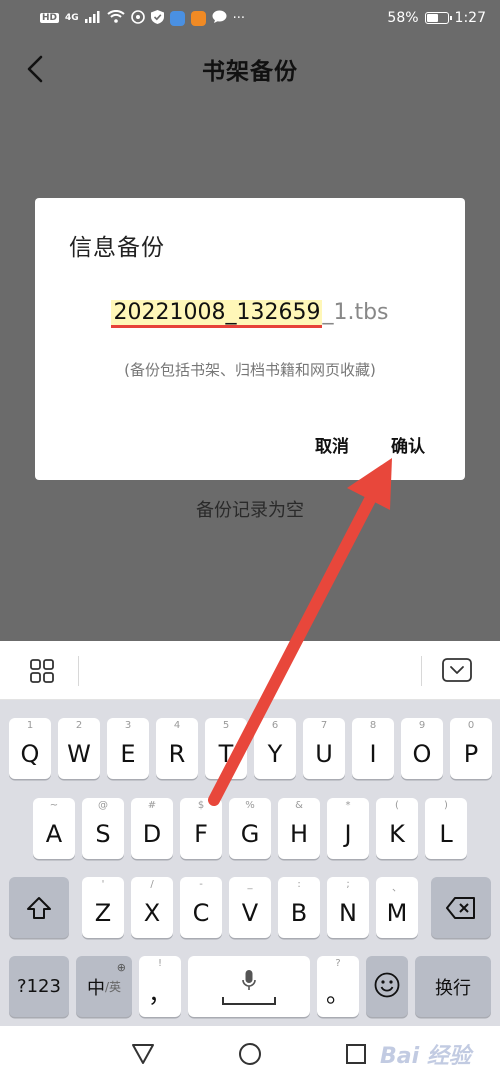 Image resolution: width=500 pixels, height=1083 pixels. I want to click on key-a: ~ A, so click(54, 828).